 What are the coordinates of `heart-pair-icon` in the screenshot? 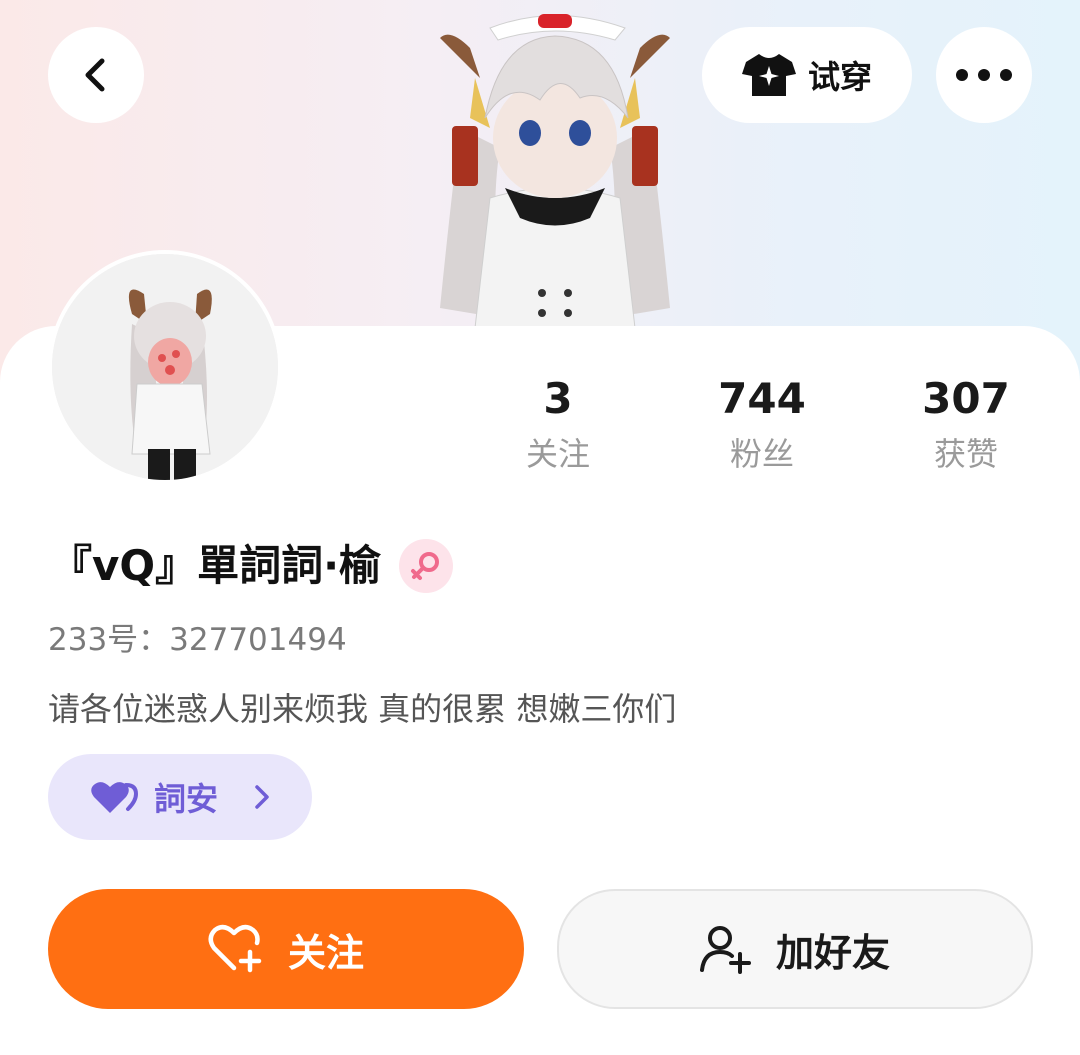 It's located at (114, 797).